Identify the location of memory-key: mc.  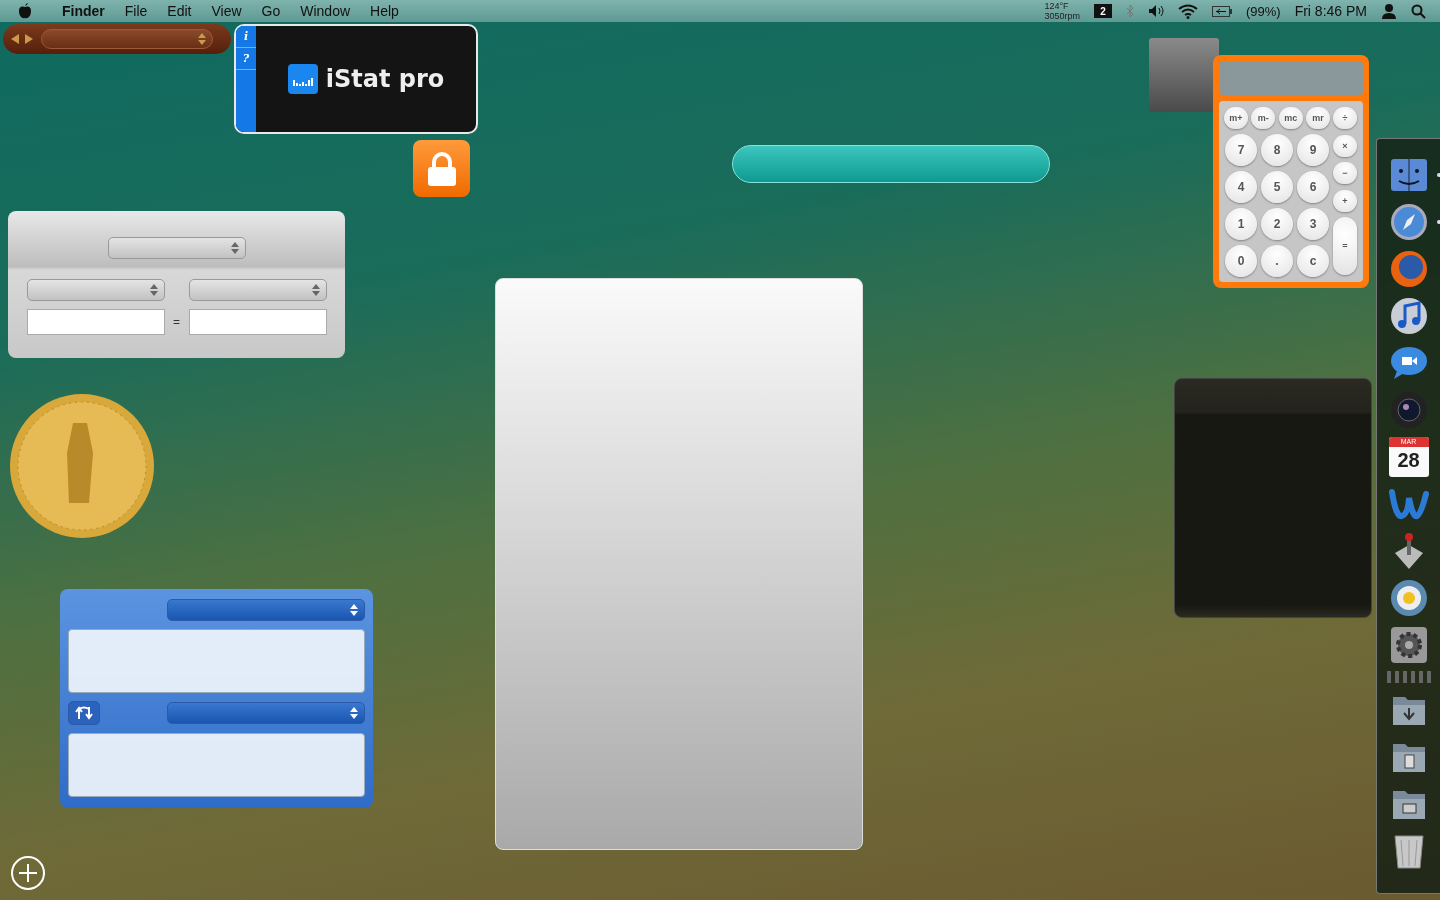
(1290, 117).